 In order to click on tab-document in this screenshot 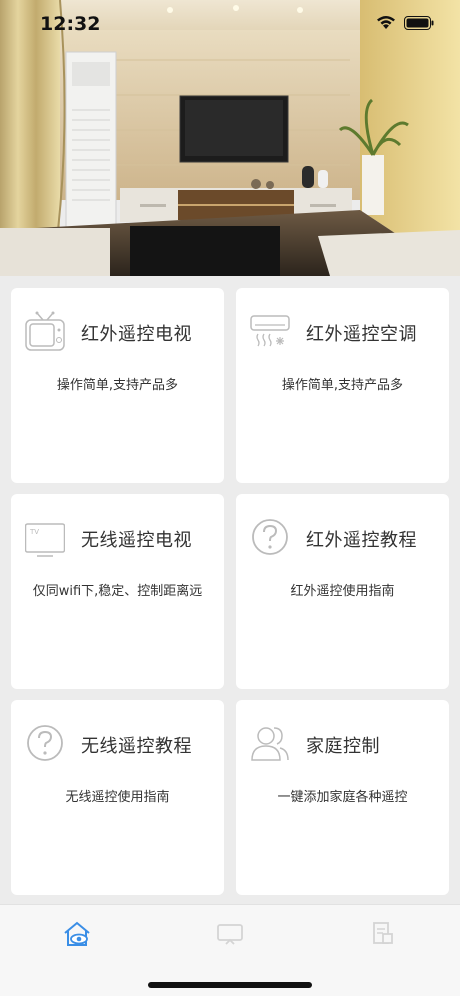, I will do `click(383, 934)`.